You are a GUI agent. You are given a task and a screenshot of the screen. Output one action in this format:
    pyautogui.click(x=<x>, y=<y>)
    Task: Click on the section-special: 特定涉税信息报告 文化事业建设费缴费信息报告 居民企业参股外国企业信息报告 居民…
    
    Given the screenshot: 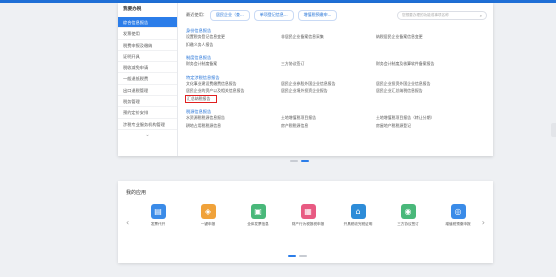 What is the action you would take?
    pyautogui.click(x=336, y=88)
    